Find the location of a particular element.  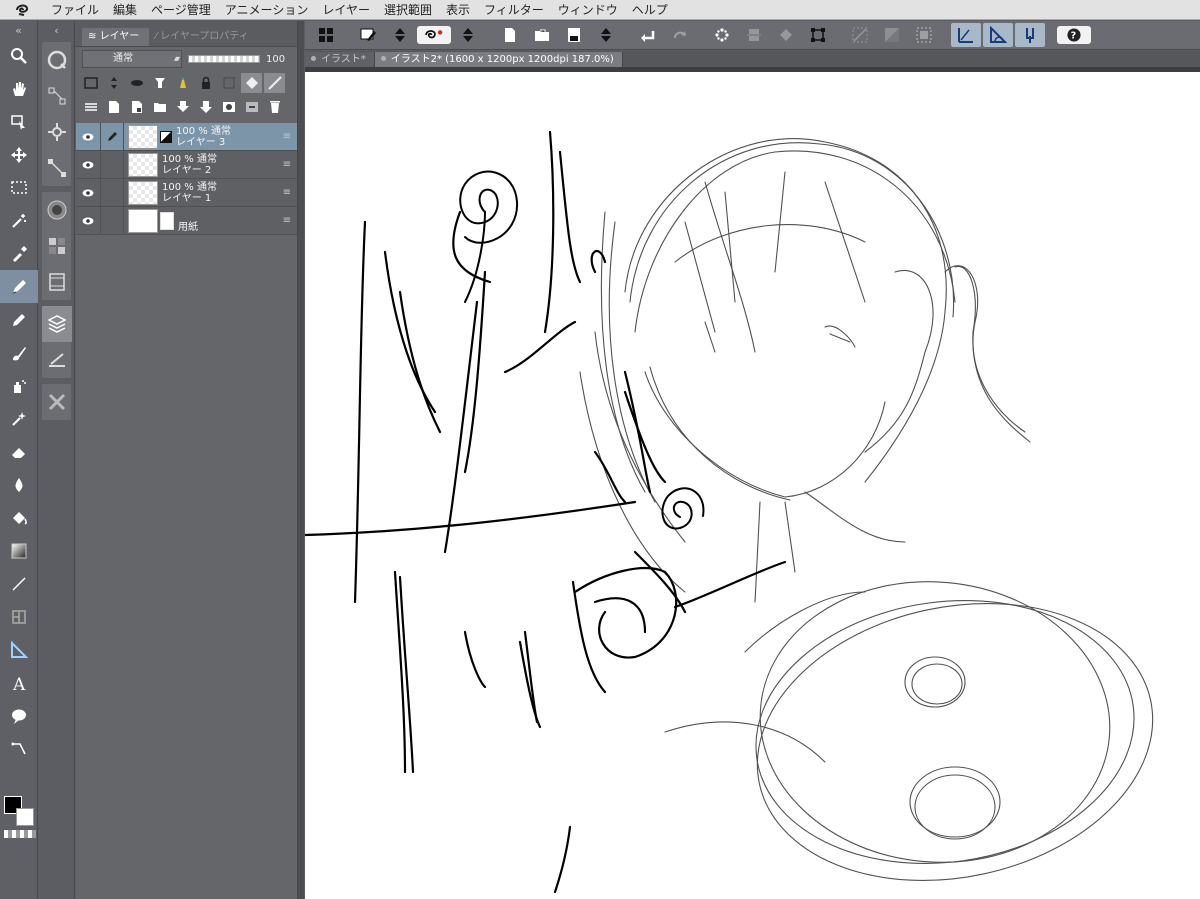

special-ruler-icon is located at coordinates (998, 35).